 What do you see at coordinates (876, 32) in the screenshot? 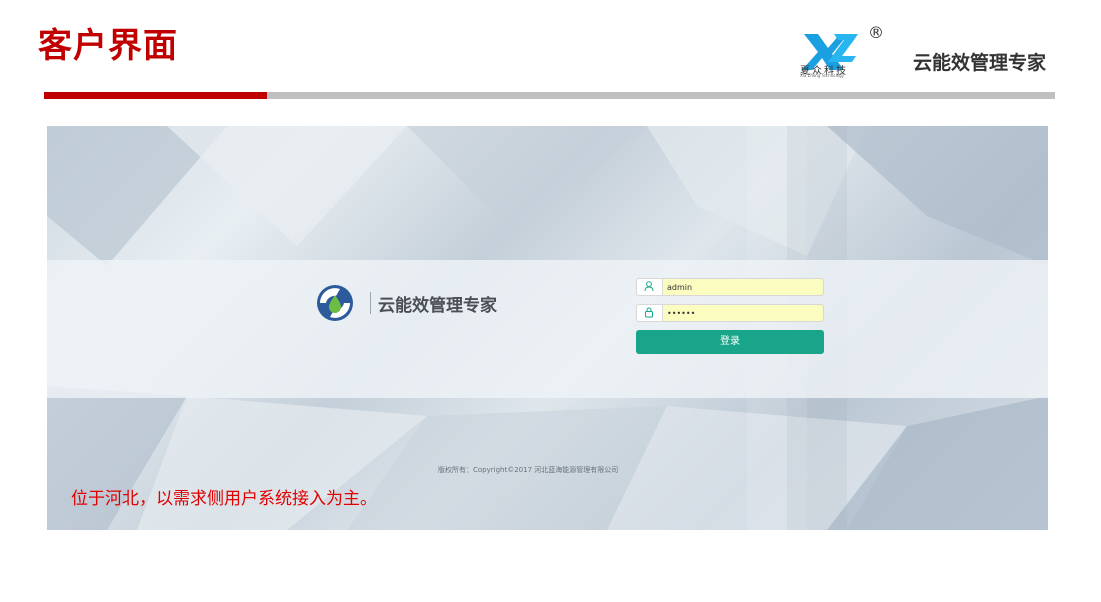
I see `registered-mark: ®` at bounding box center [876, 32].